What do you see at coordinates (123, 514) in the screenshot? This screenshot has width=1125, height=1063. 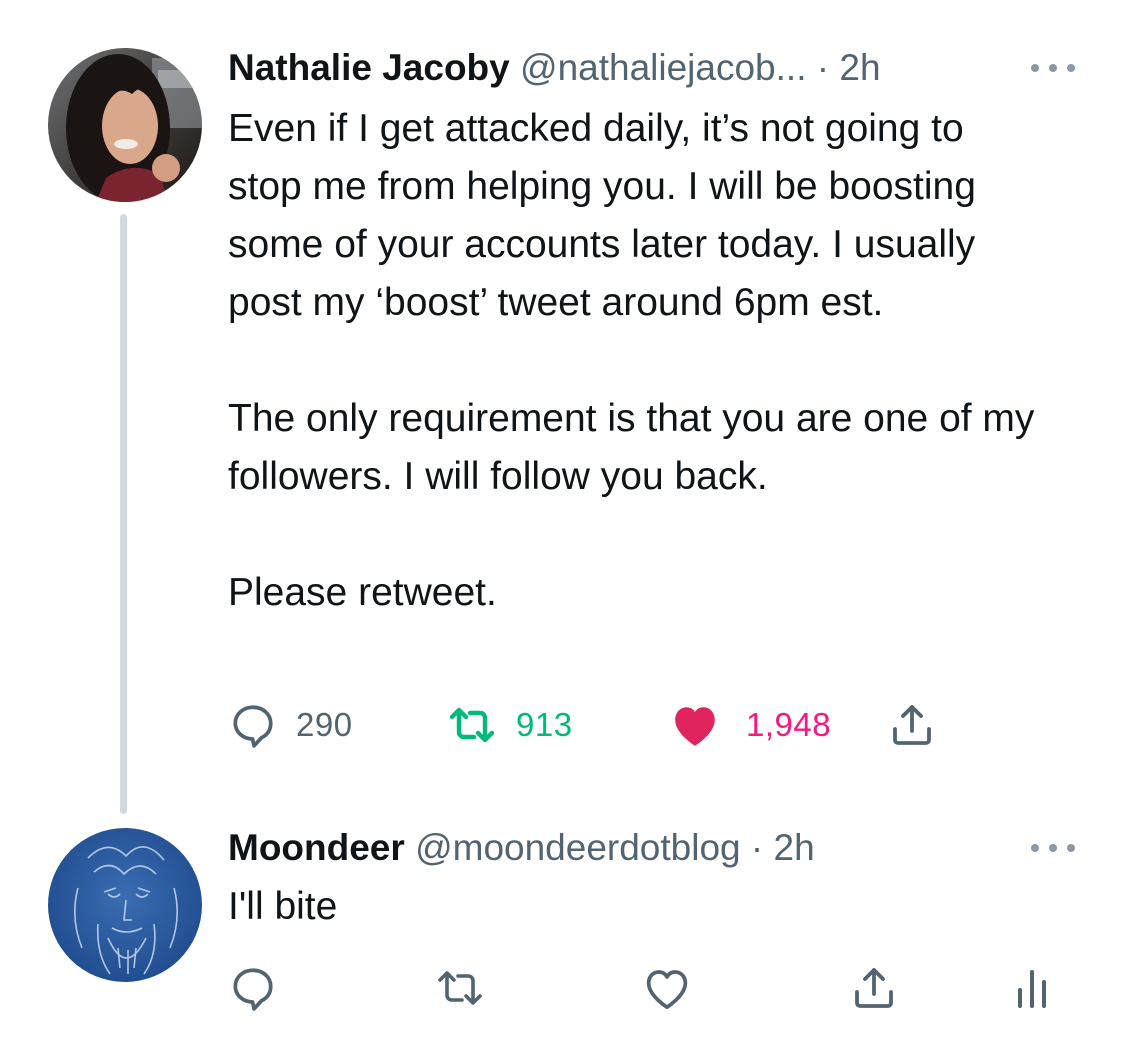 I see `thread-line` at bounding box center [123, 514].